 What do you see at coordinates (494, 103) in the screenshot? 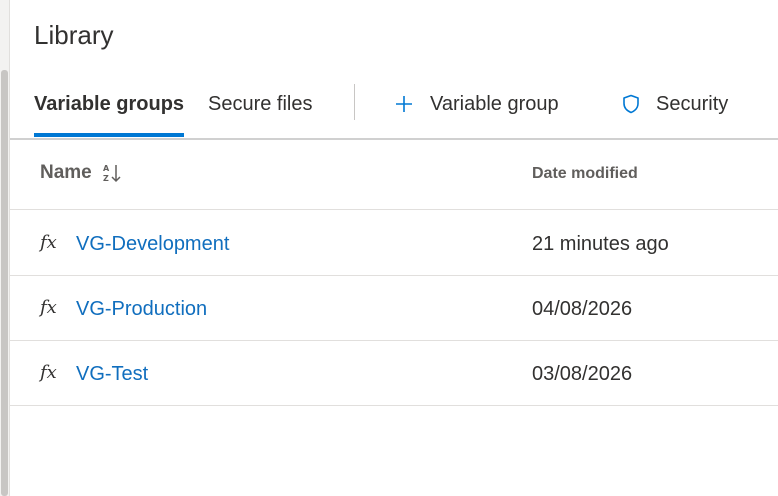
I see `add-variable-group-label: Variable group` at bounding box center [494, 103].